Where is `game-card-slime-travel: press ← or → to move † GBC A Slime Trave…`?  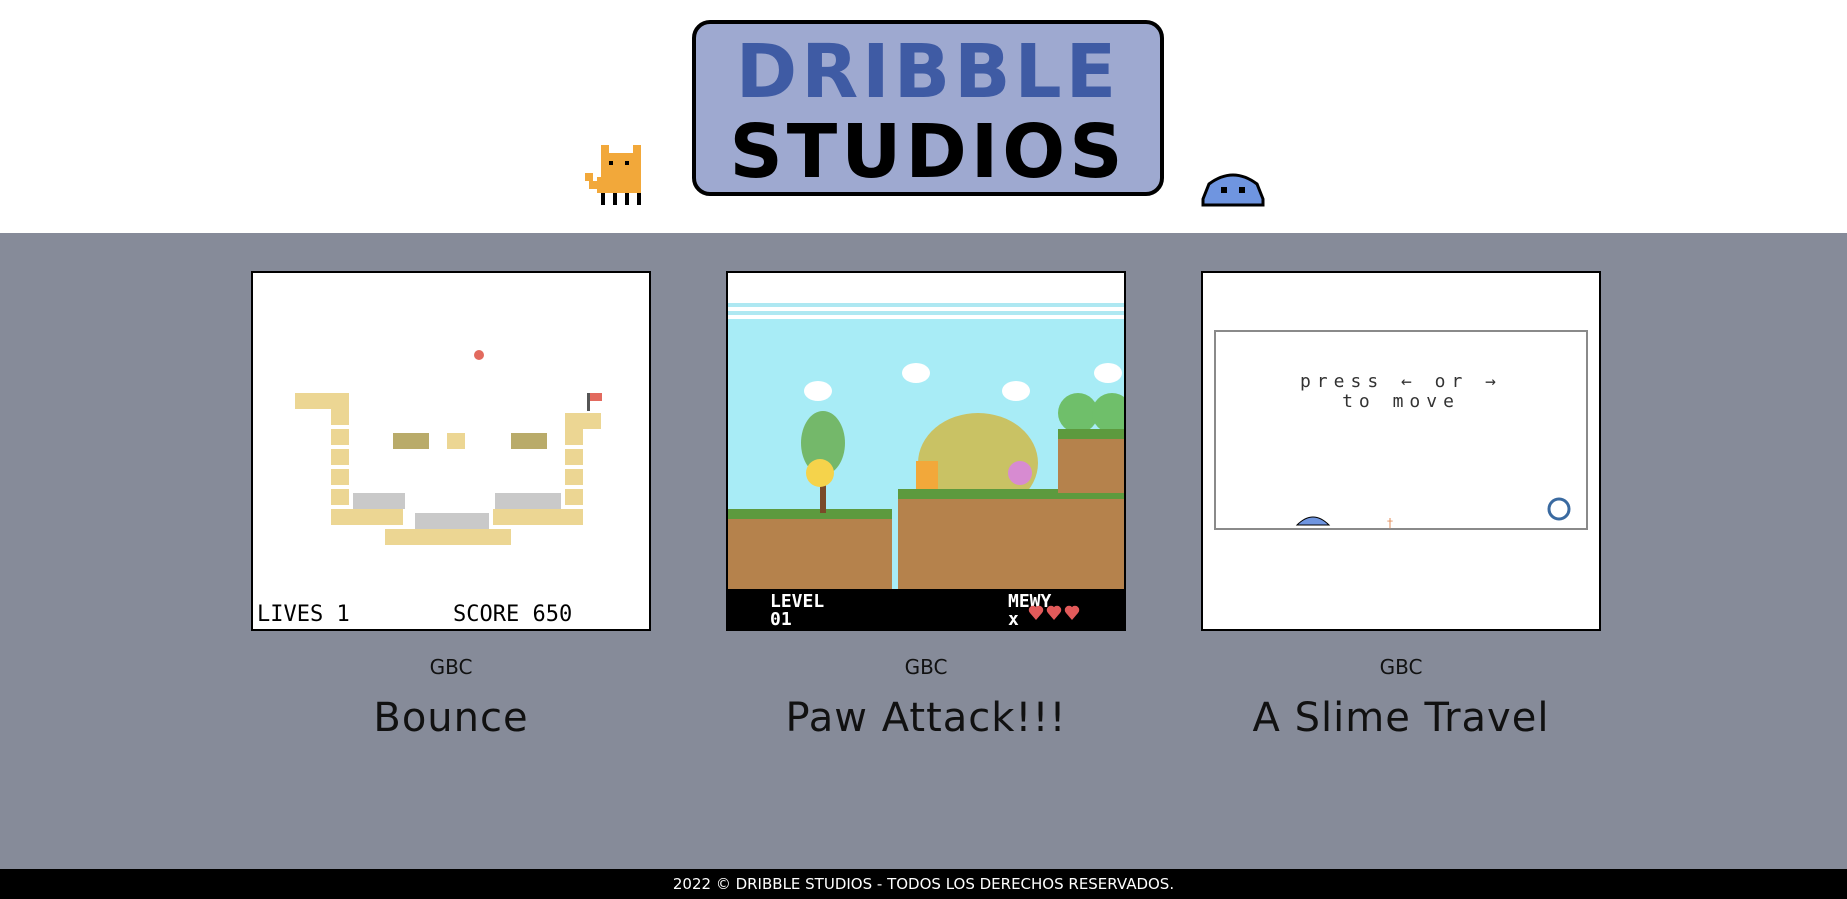
game-card-slime-travel: press ← or → to move † GBC A Slime Trave… is located at coordinates (1401, 506).